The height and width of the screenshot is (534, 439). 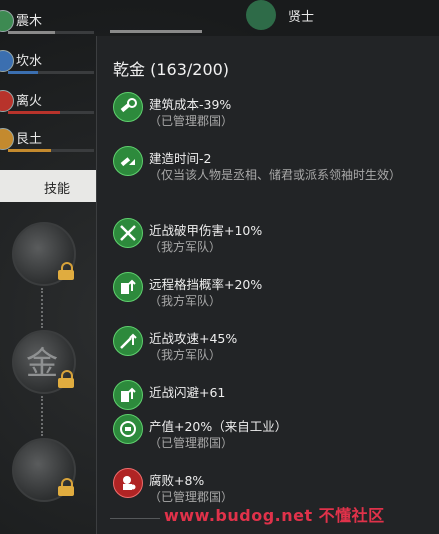 What do you see at coordinates (261, 15) in the screenshot?
I see `background-portrait-icon` at bounding box center [261, 15].